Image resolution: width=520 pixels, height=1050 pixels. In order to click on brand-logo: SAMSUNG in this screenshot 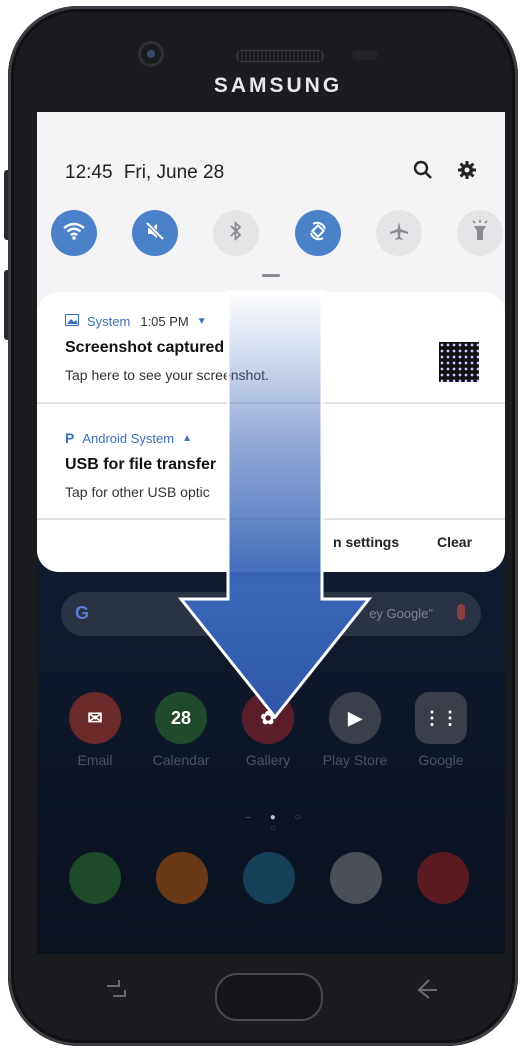, I will do `click(278, 85)`.